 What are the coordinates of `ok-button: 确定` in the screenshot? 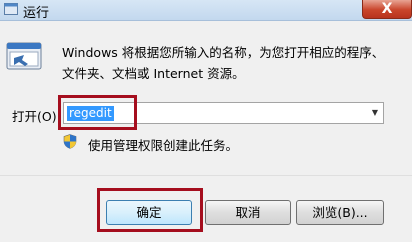 It's located at (149, 212).